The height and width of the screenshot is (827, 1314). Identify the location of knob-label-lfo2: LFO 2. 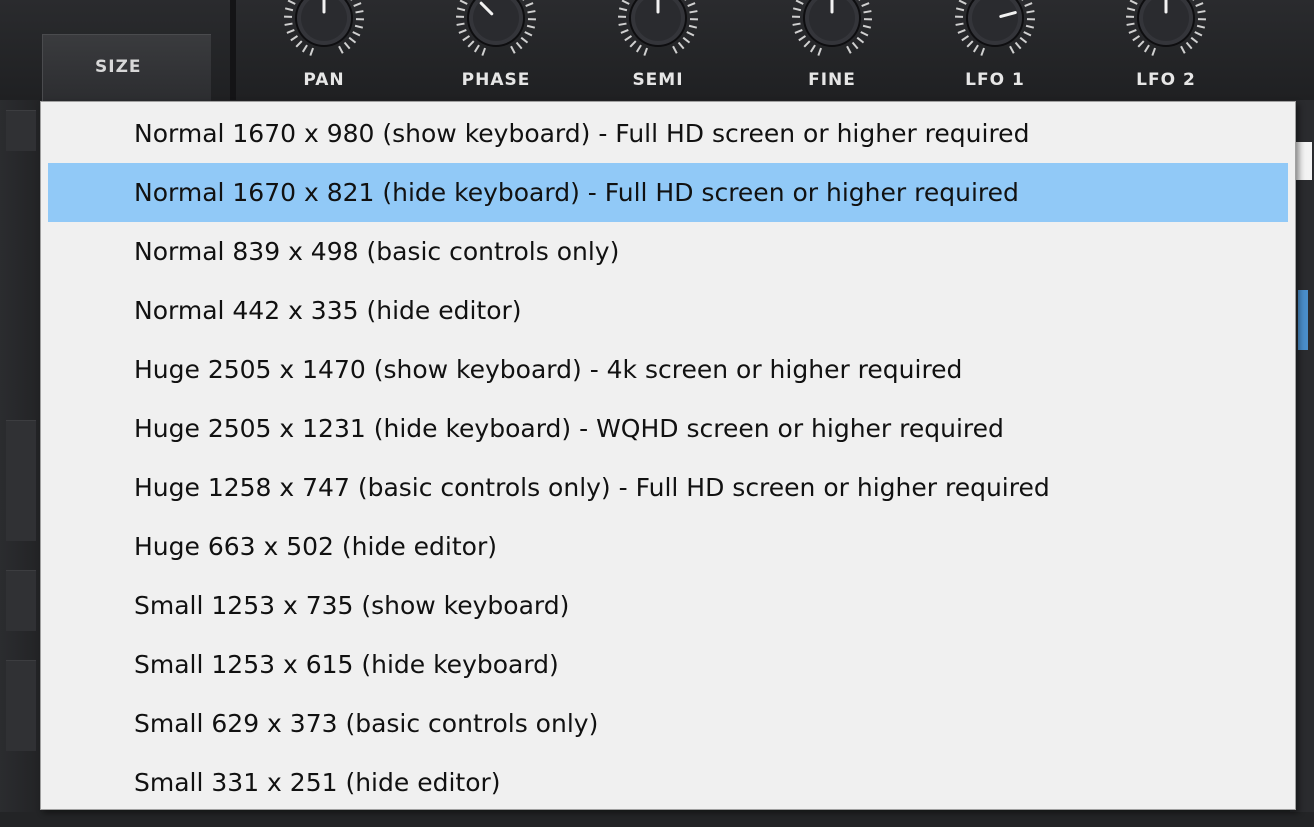
(1166, 80).